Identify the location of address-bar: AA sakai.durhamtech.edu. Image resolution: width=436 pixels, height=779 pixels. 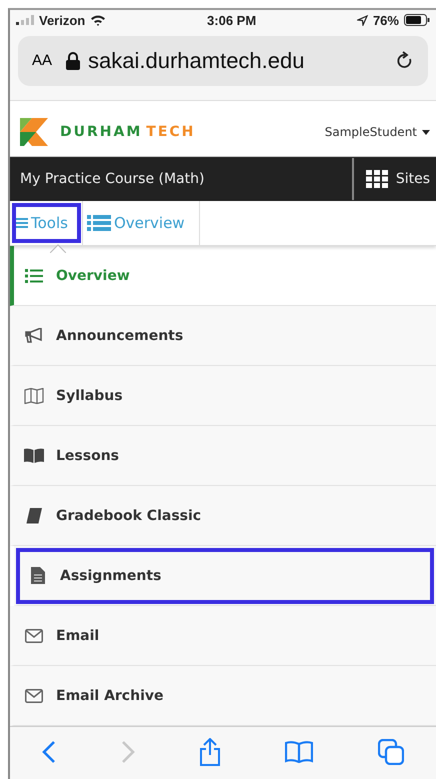
(223, 61).